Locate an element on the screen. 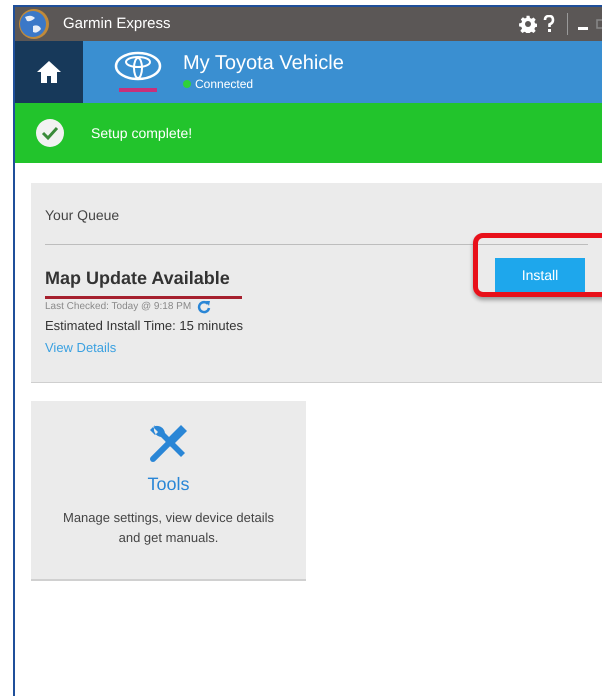 The width and height of the screenshot is (602, 696). tile-description: Manage settings, view device details and get manuals. is located at coordinates (168, 528).